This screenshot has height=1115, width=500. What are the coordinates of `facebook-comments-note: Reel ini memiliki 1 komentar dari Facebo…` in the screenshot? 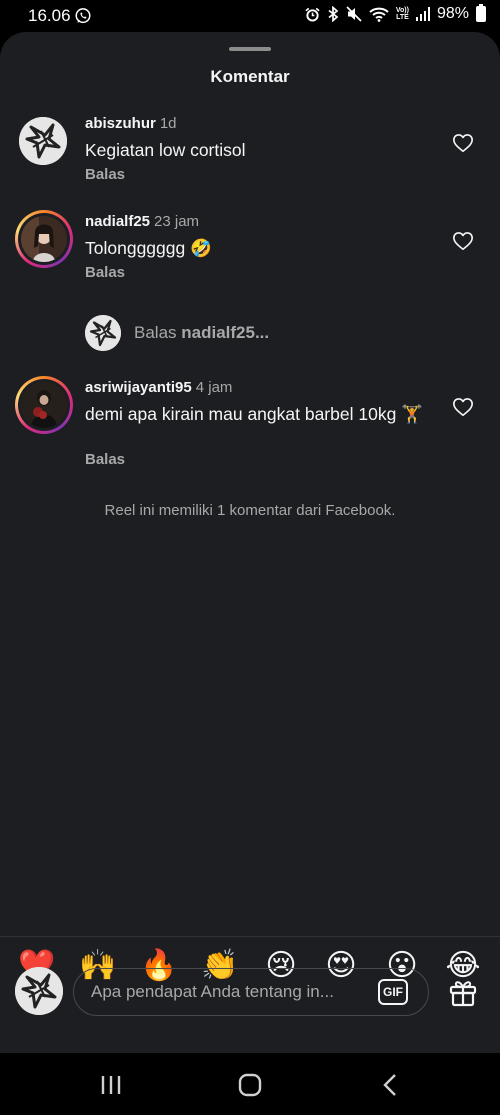 It's located at (250, 510).